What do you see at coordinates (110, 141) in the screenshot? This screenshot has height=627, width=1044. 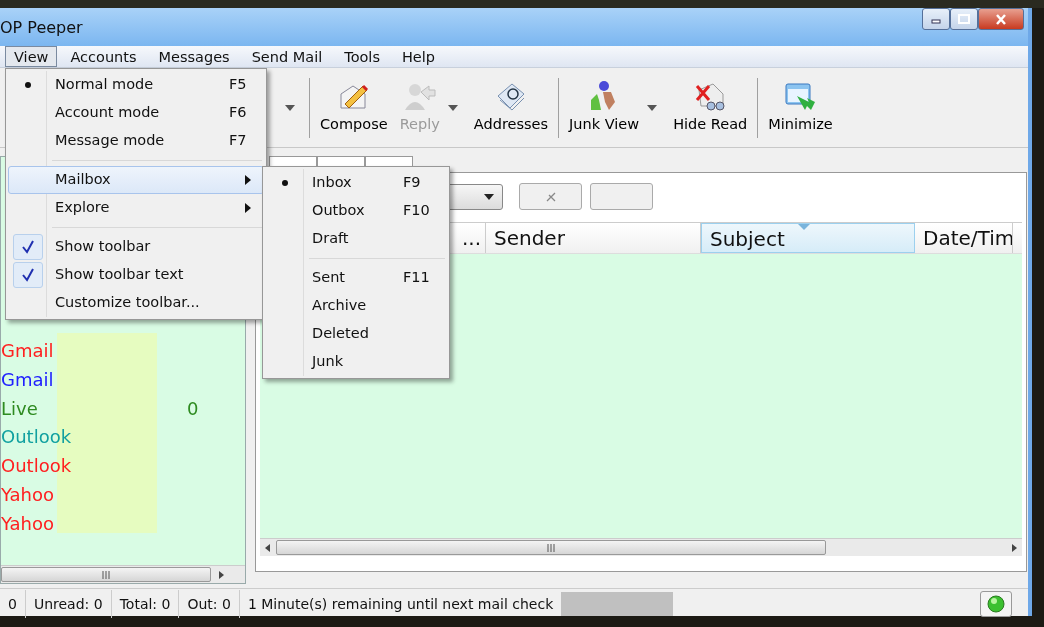 I see `menu-label: Message mode` at bounding box center [110, 141].